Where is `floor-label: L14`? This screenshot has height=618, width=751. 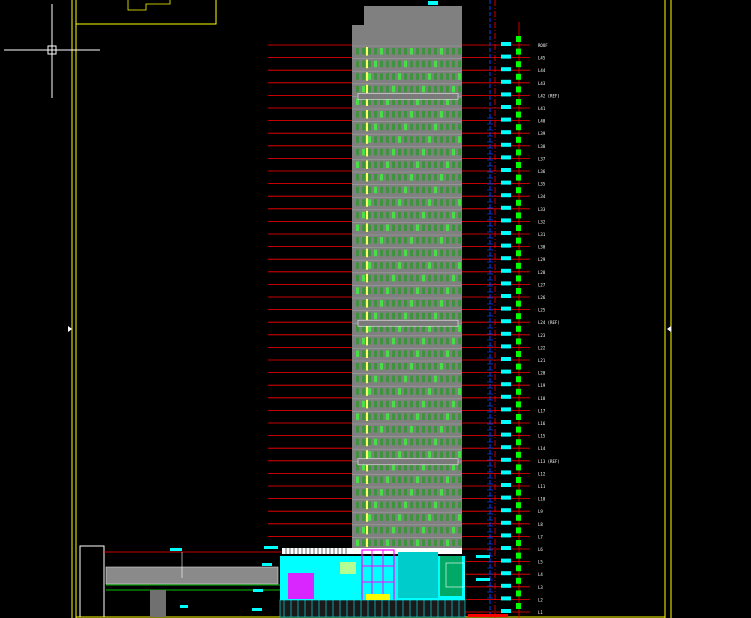 floor-label: L14 is located at coordinates (542, 448).